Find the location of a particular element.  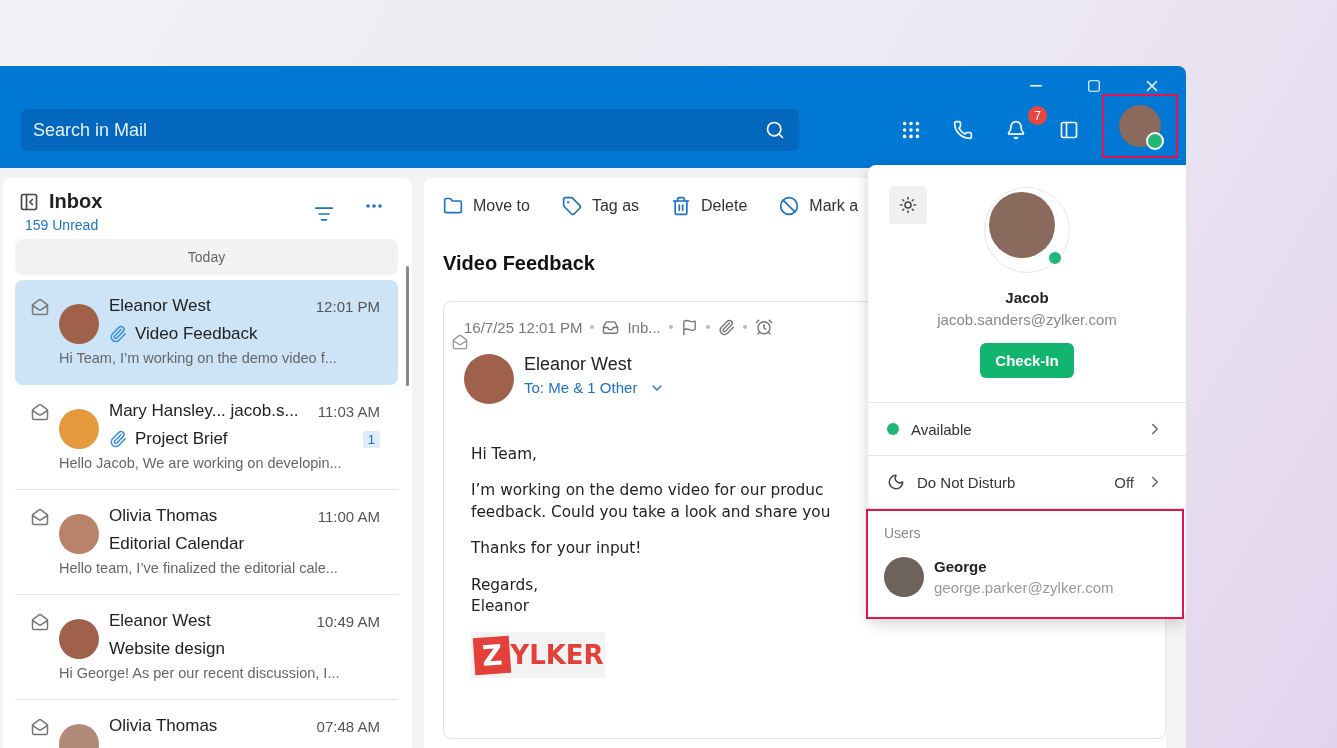

search-icon is located at coordinates (775, 130).